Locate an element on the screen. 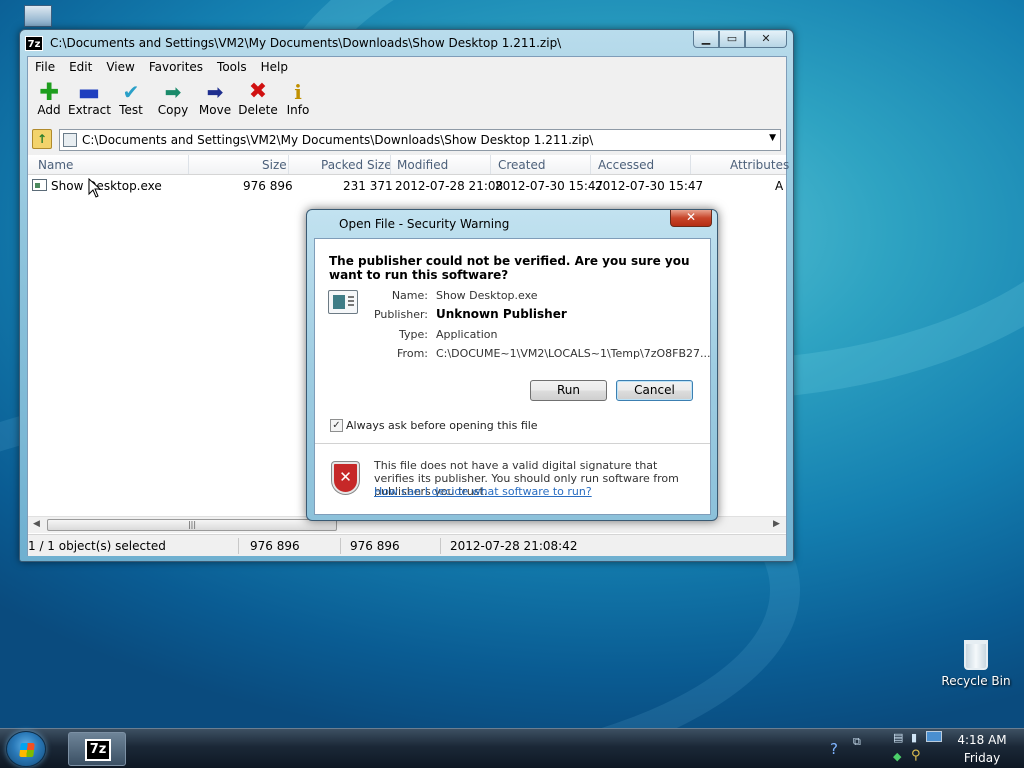 The height and width of the screenshot is (768, 1024). extract-label: Extract is located at coordinates (89, 110).